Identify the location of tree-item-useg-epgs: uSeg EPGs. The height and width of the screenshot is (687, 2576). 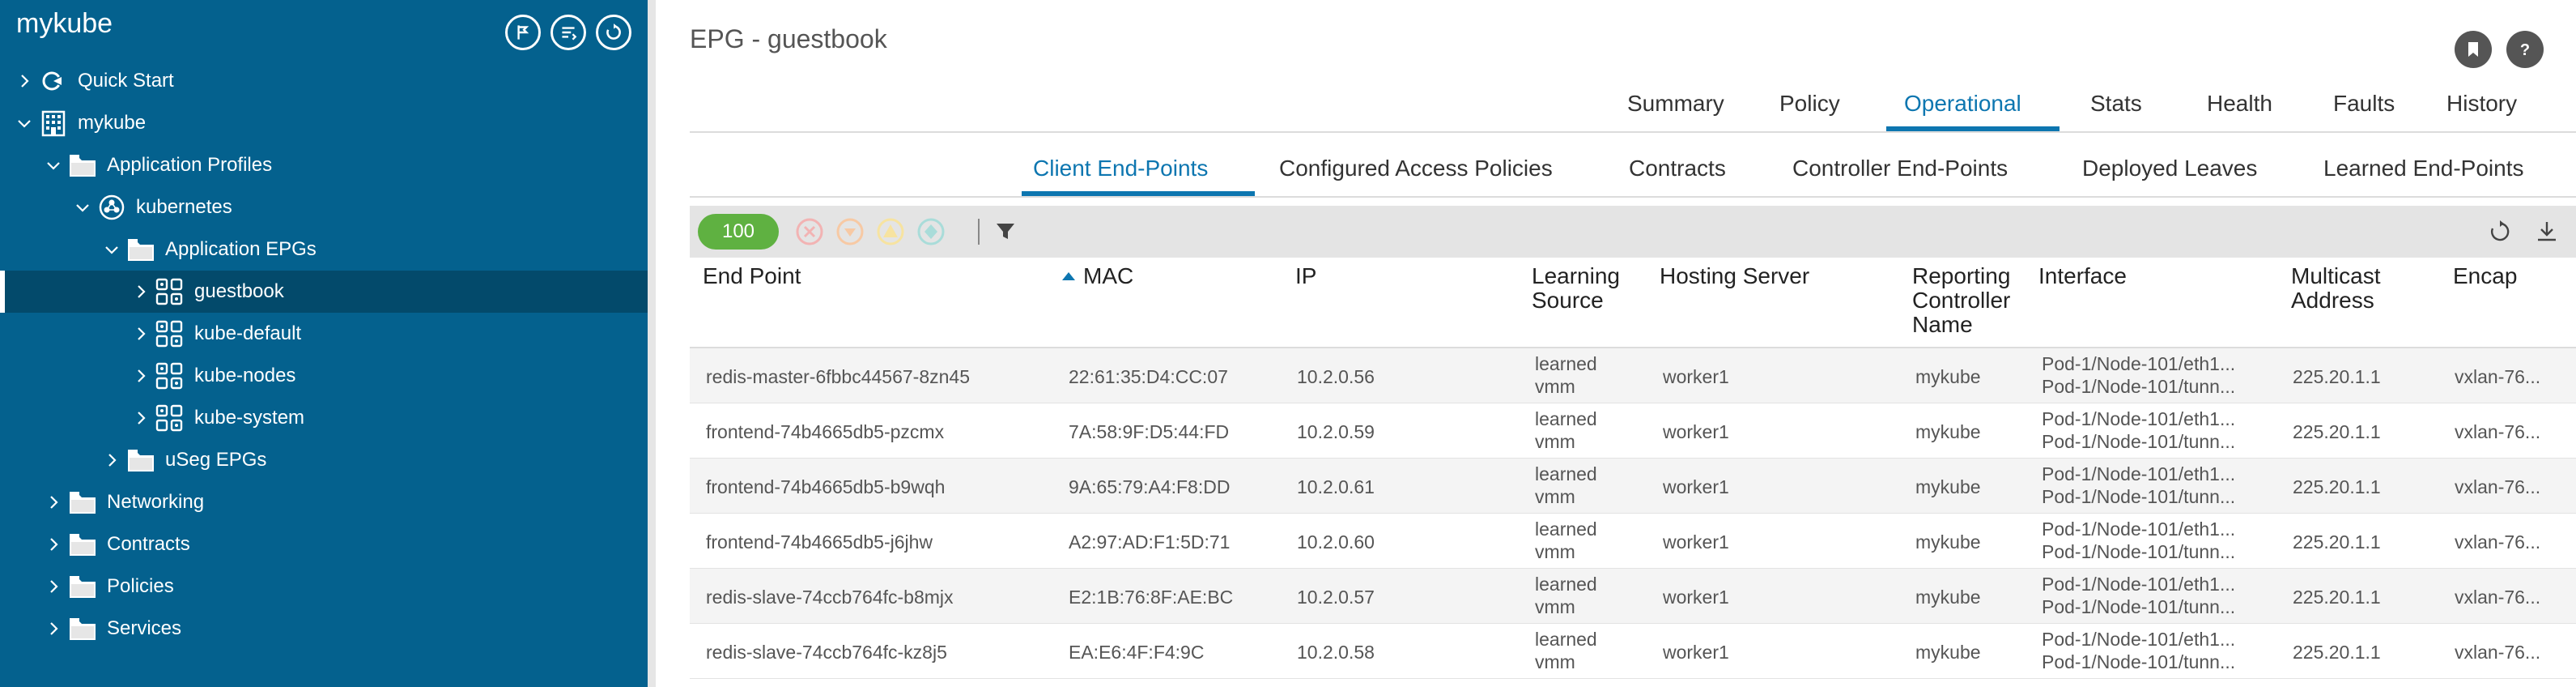
(324, 460).